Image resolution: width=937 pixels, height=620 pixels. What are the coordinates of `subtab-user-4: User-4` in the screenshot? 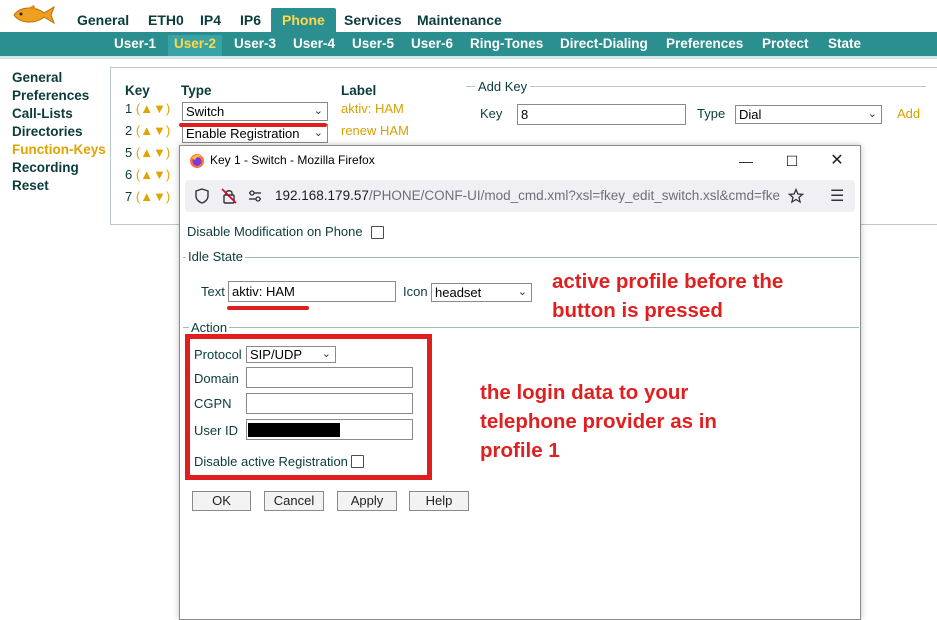 It's located at (314, 46).